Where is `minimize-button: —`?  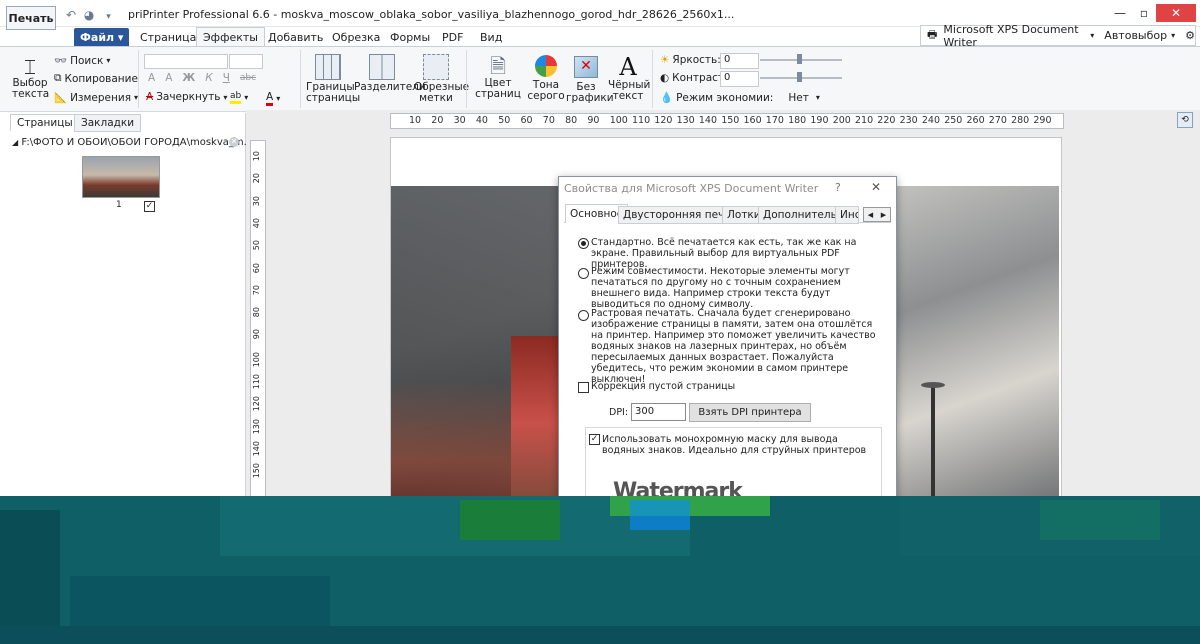 minimize-button: — is located at coordinates (1120, 13).